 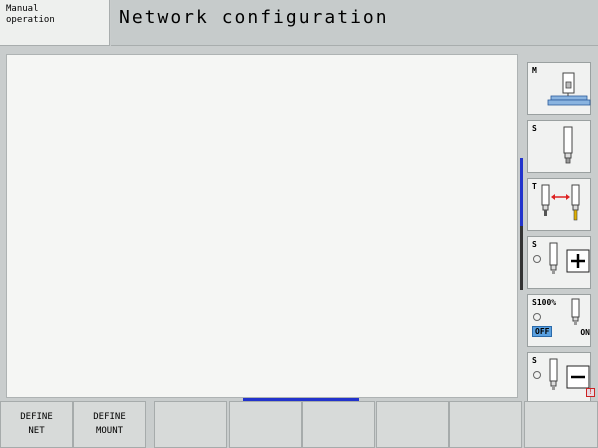 I want to click on softkey-spindle: S, so click(x=559, y=146).